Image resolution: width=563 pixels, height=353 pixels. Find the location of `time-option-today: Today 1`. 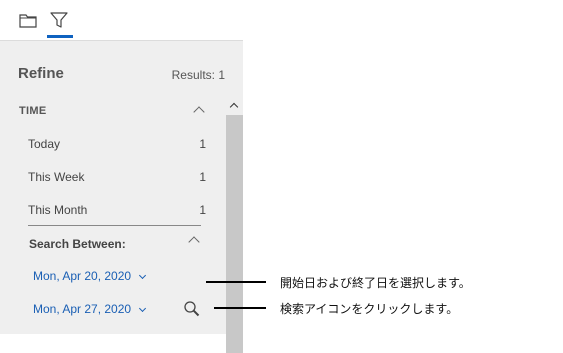

time-option-today: Today 1 is located at coordinates (117, 144).